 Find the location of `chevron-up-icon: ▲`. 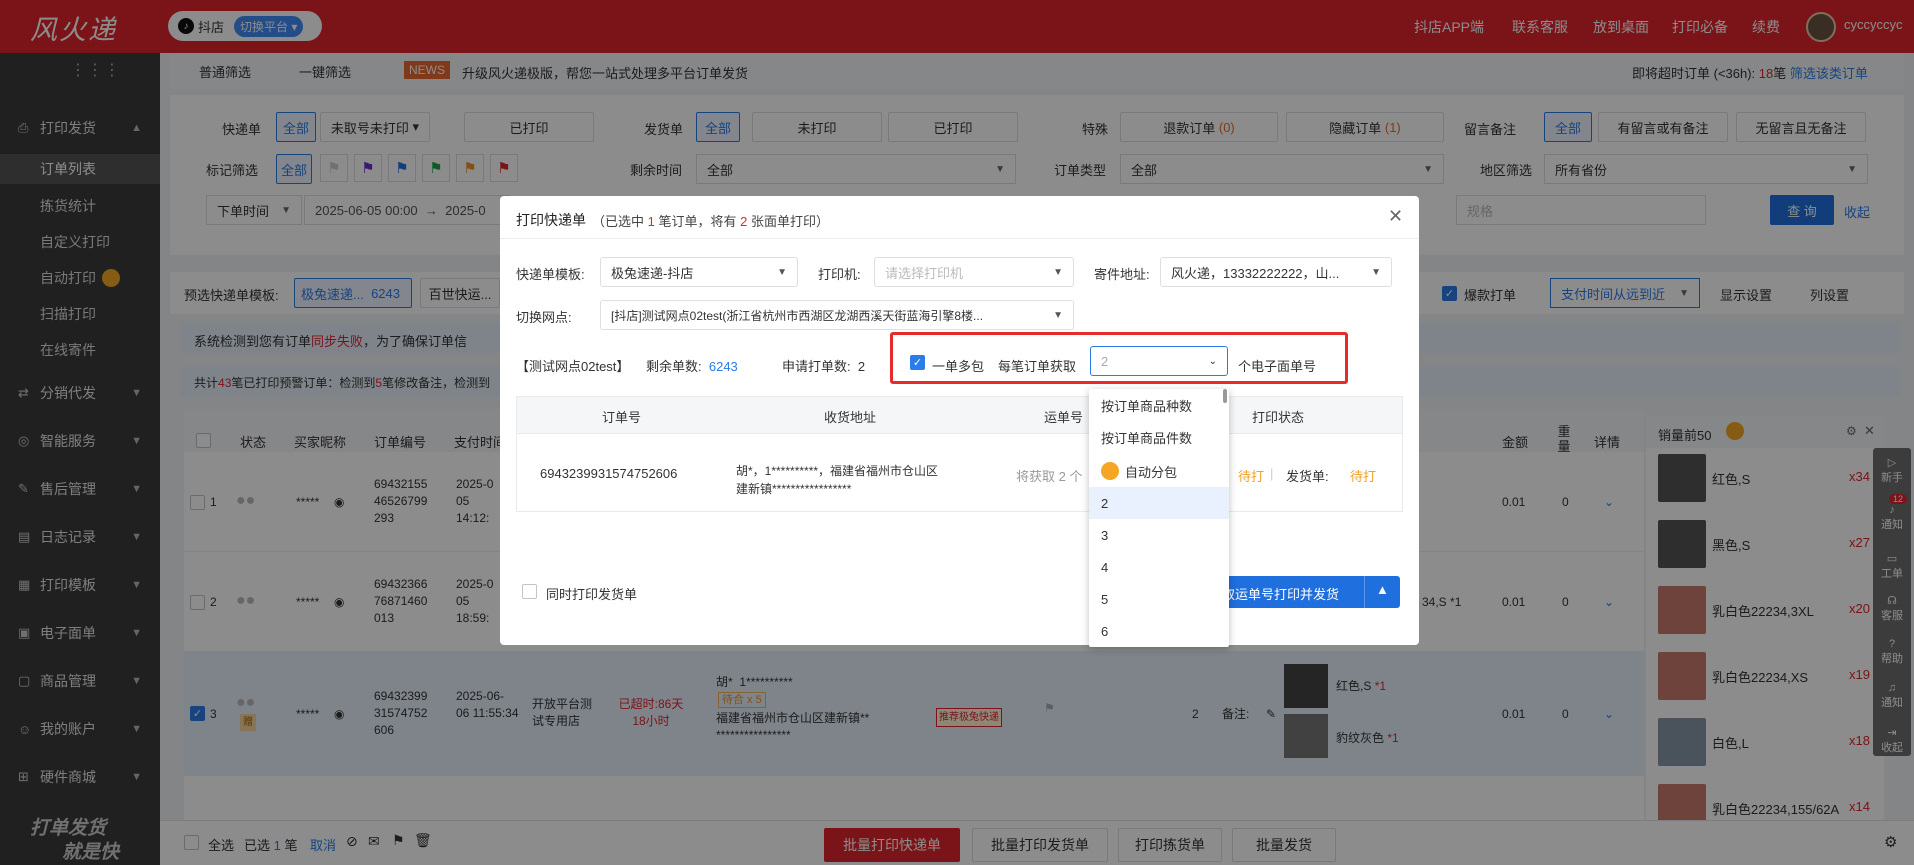

chevron-up-icon: ▲ is located at coordinates (1382, 589).